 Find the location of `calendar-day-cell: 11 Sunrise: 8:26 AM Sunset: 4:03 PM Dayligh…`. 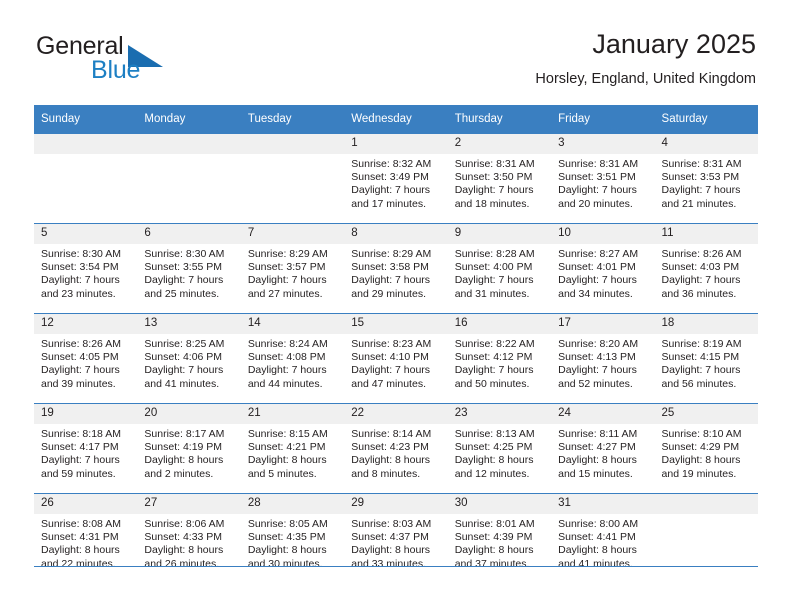

calendar-day-cell: 11 Sunrise: 8:26 AM Sunset: 4:03 PM Dayligh… is located at coordinates (706, 268).